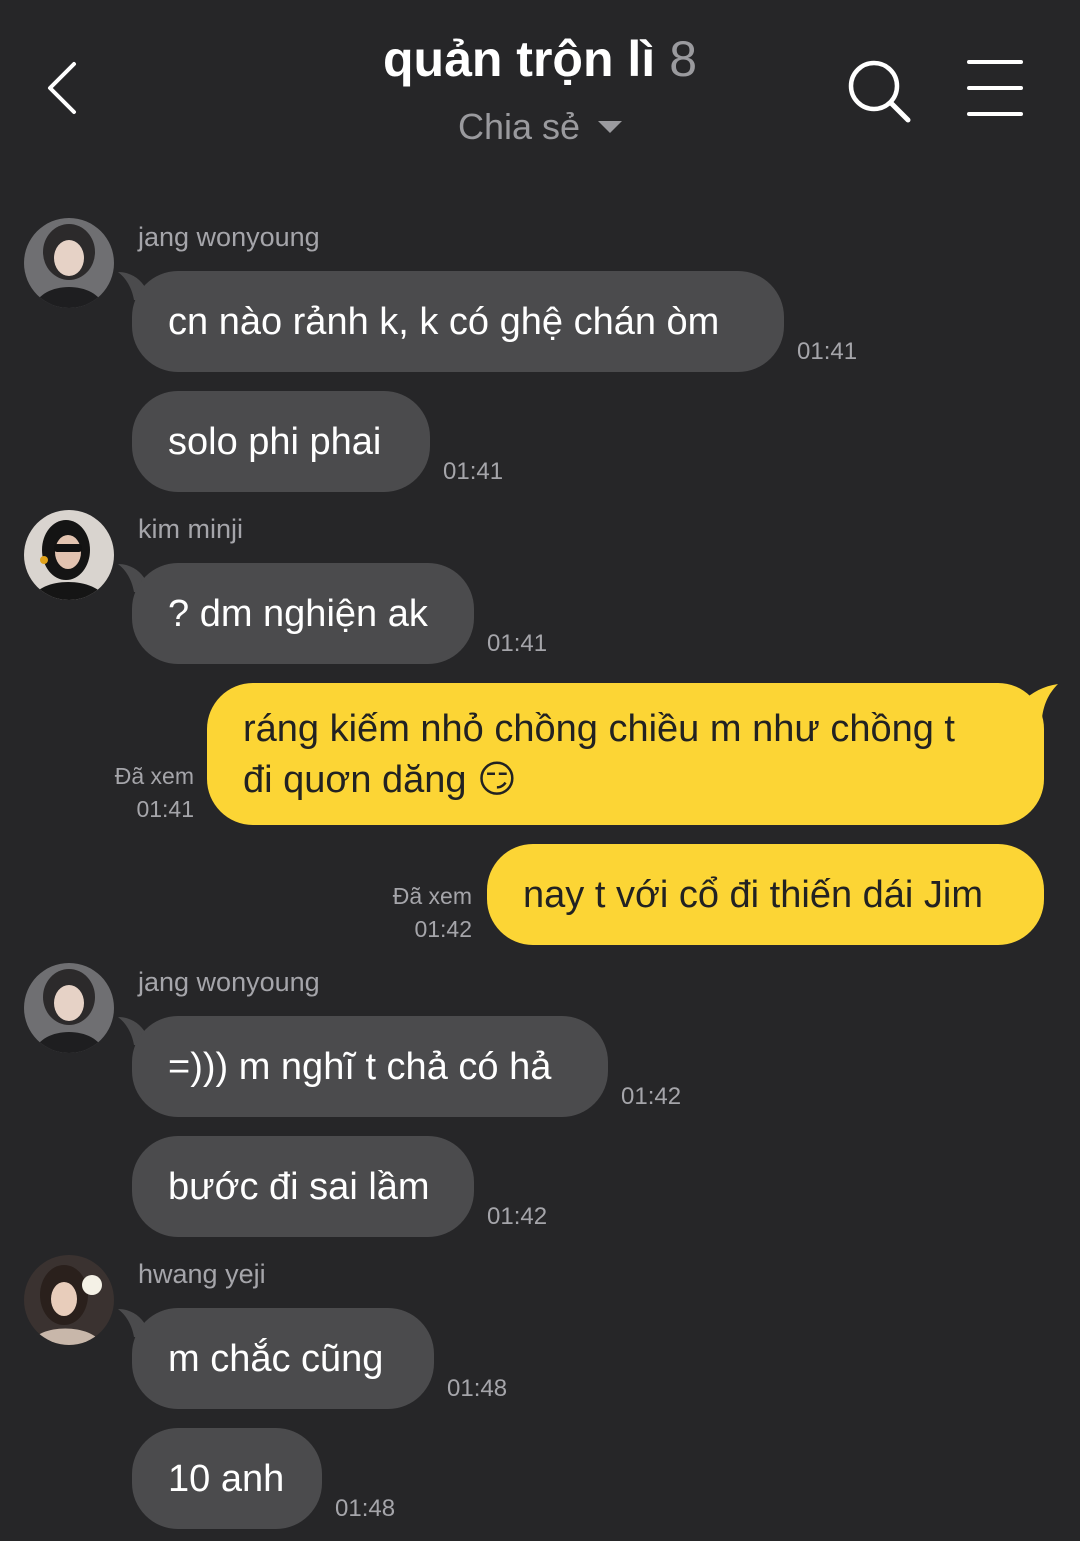 The height and width of the screenshot is (1541, 1080). I want to click on avatar-kim-minji, so click(69, 555).